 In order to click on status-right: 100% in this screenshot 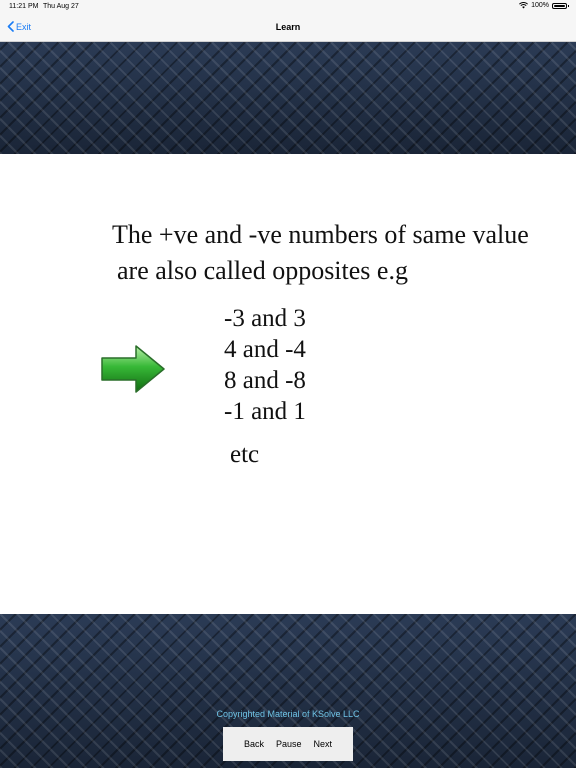, I will do `click(544, 5)`.